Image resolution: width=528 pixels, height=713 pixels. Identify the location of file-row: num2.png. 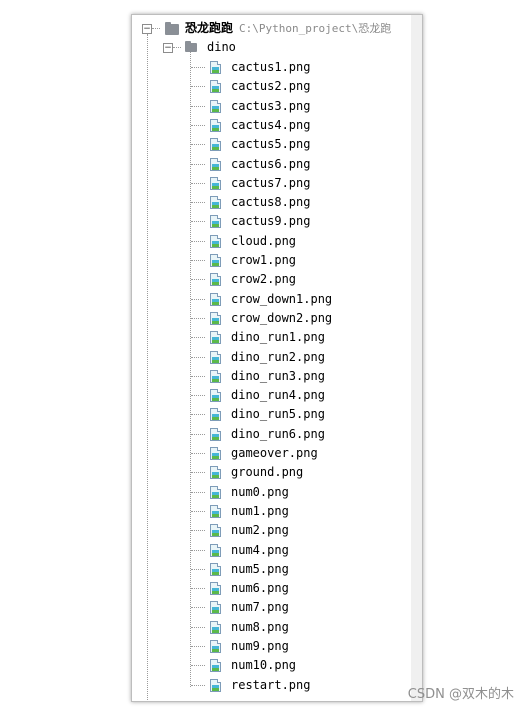
(271, 530).